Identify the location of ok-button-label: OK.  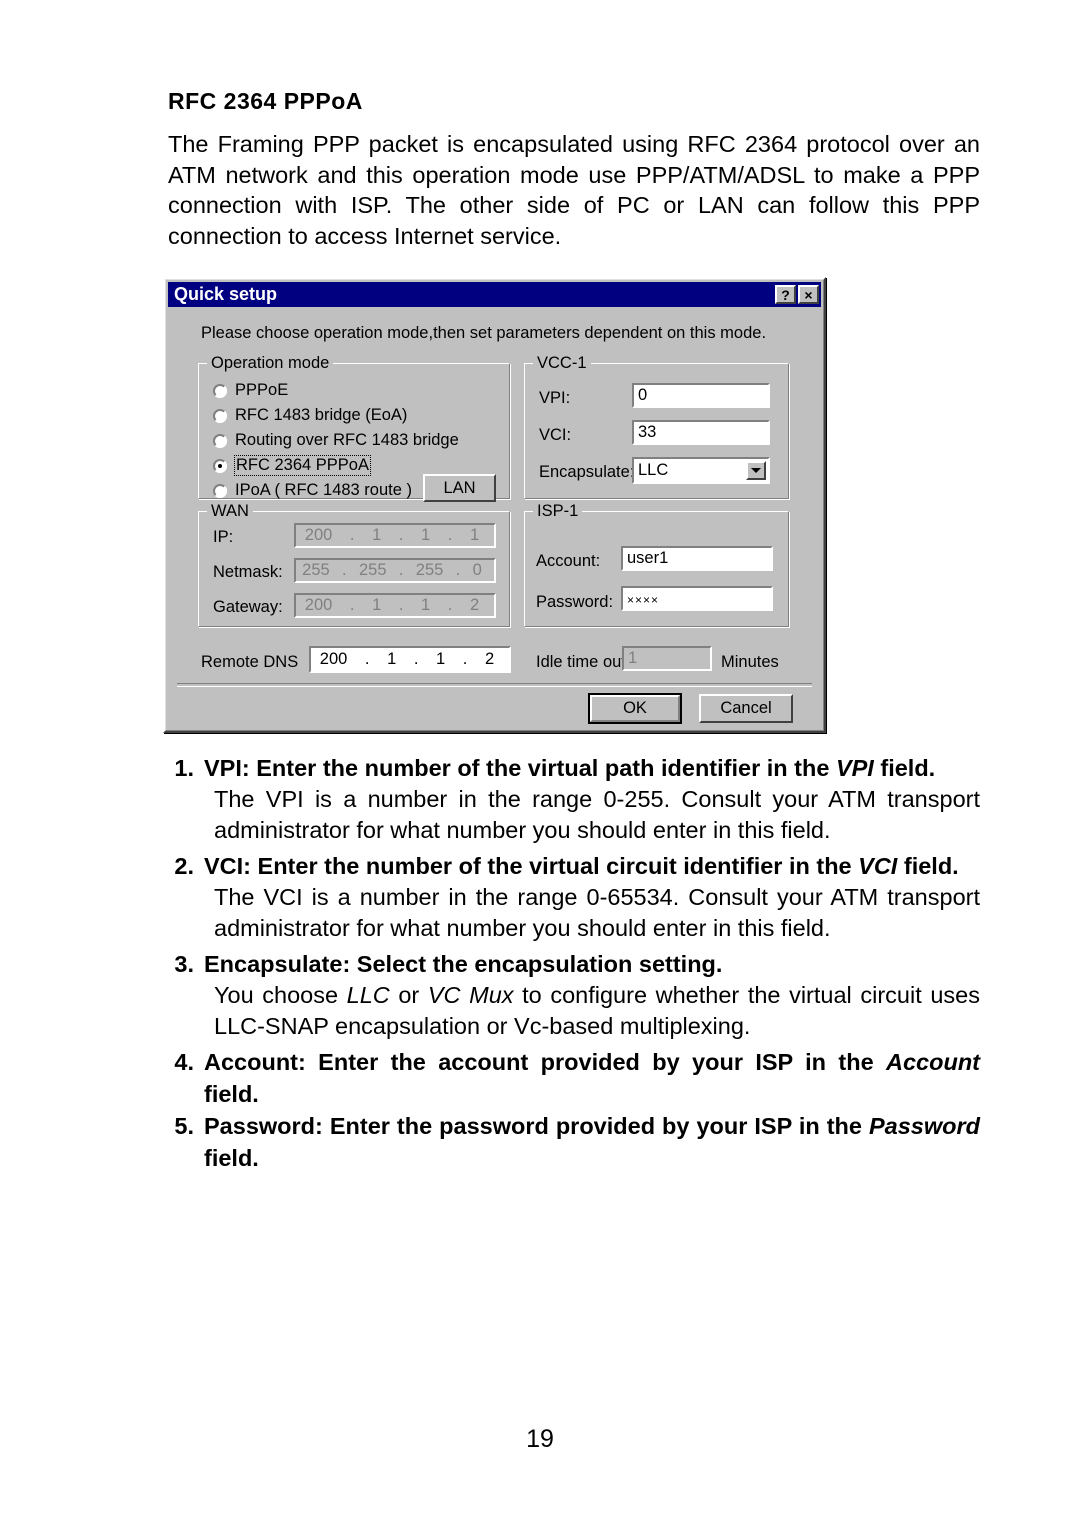
(635, 708).